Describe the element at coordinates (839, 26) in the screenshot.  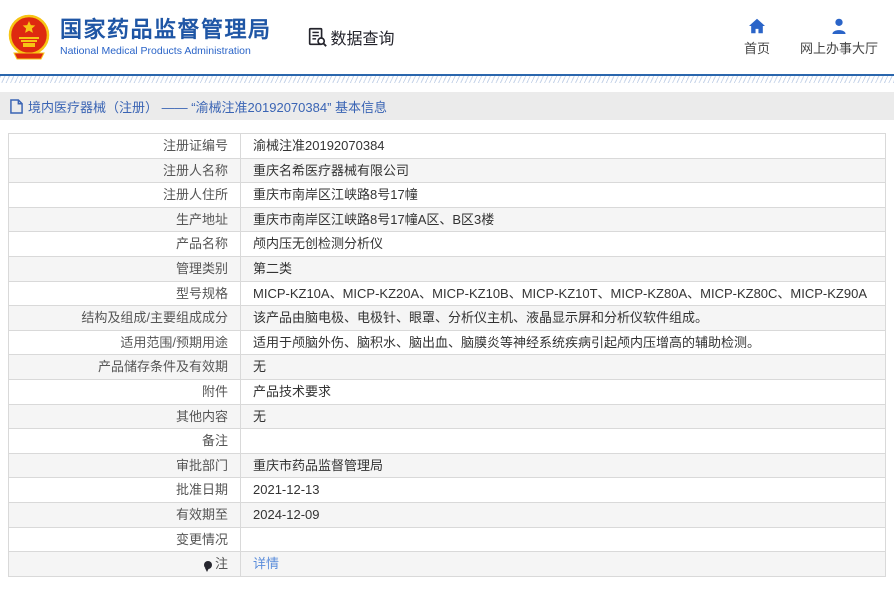
I see `person-icon` at that location.